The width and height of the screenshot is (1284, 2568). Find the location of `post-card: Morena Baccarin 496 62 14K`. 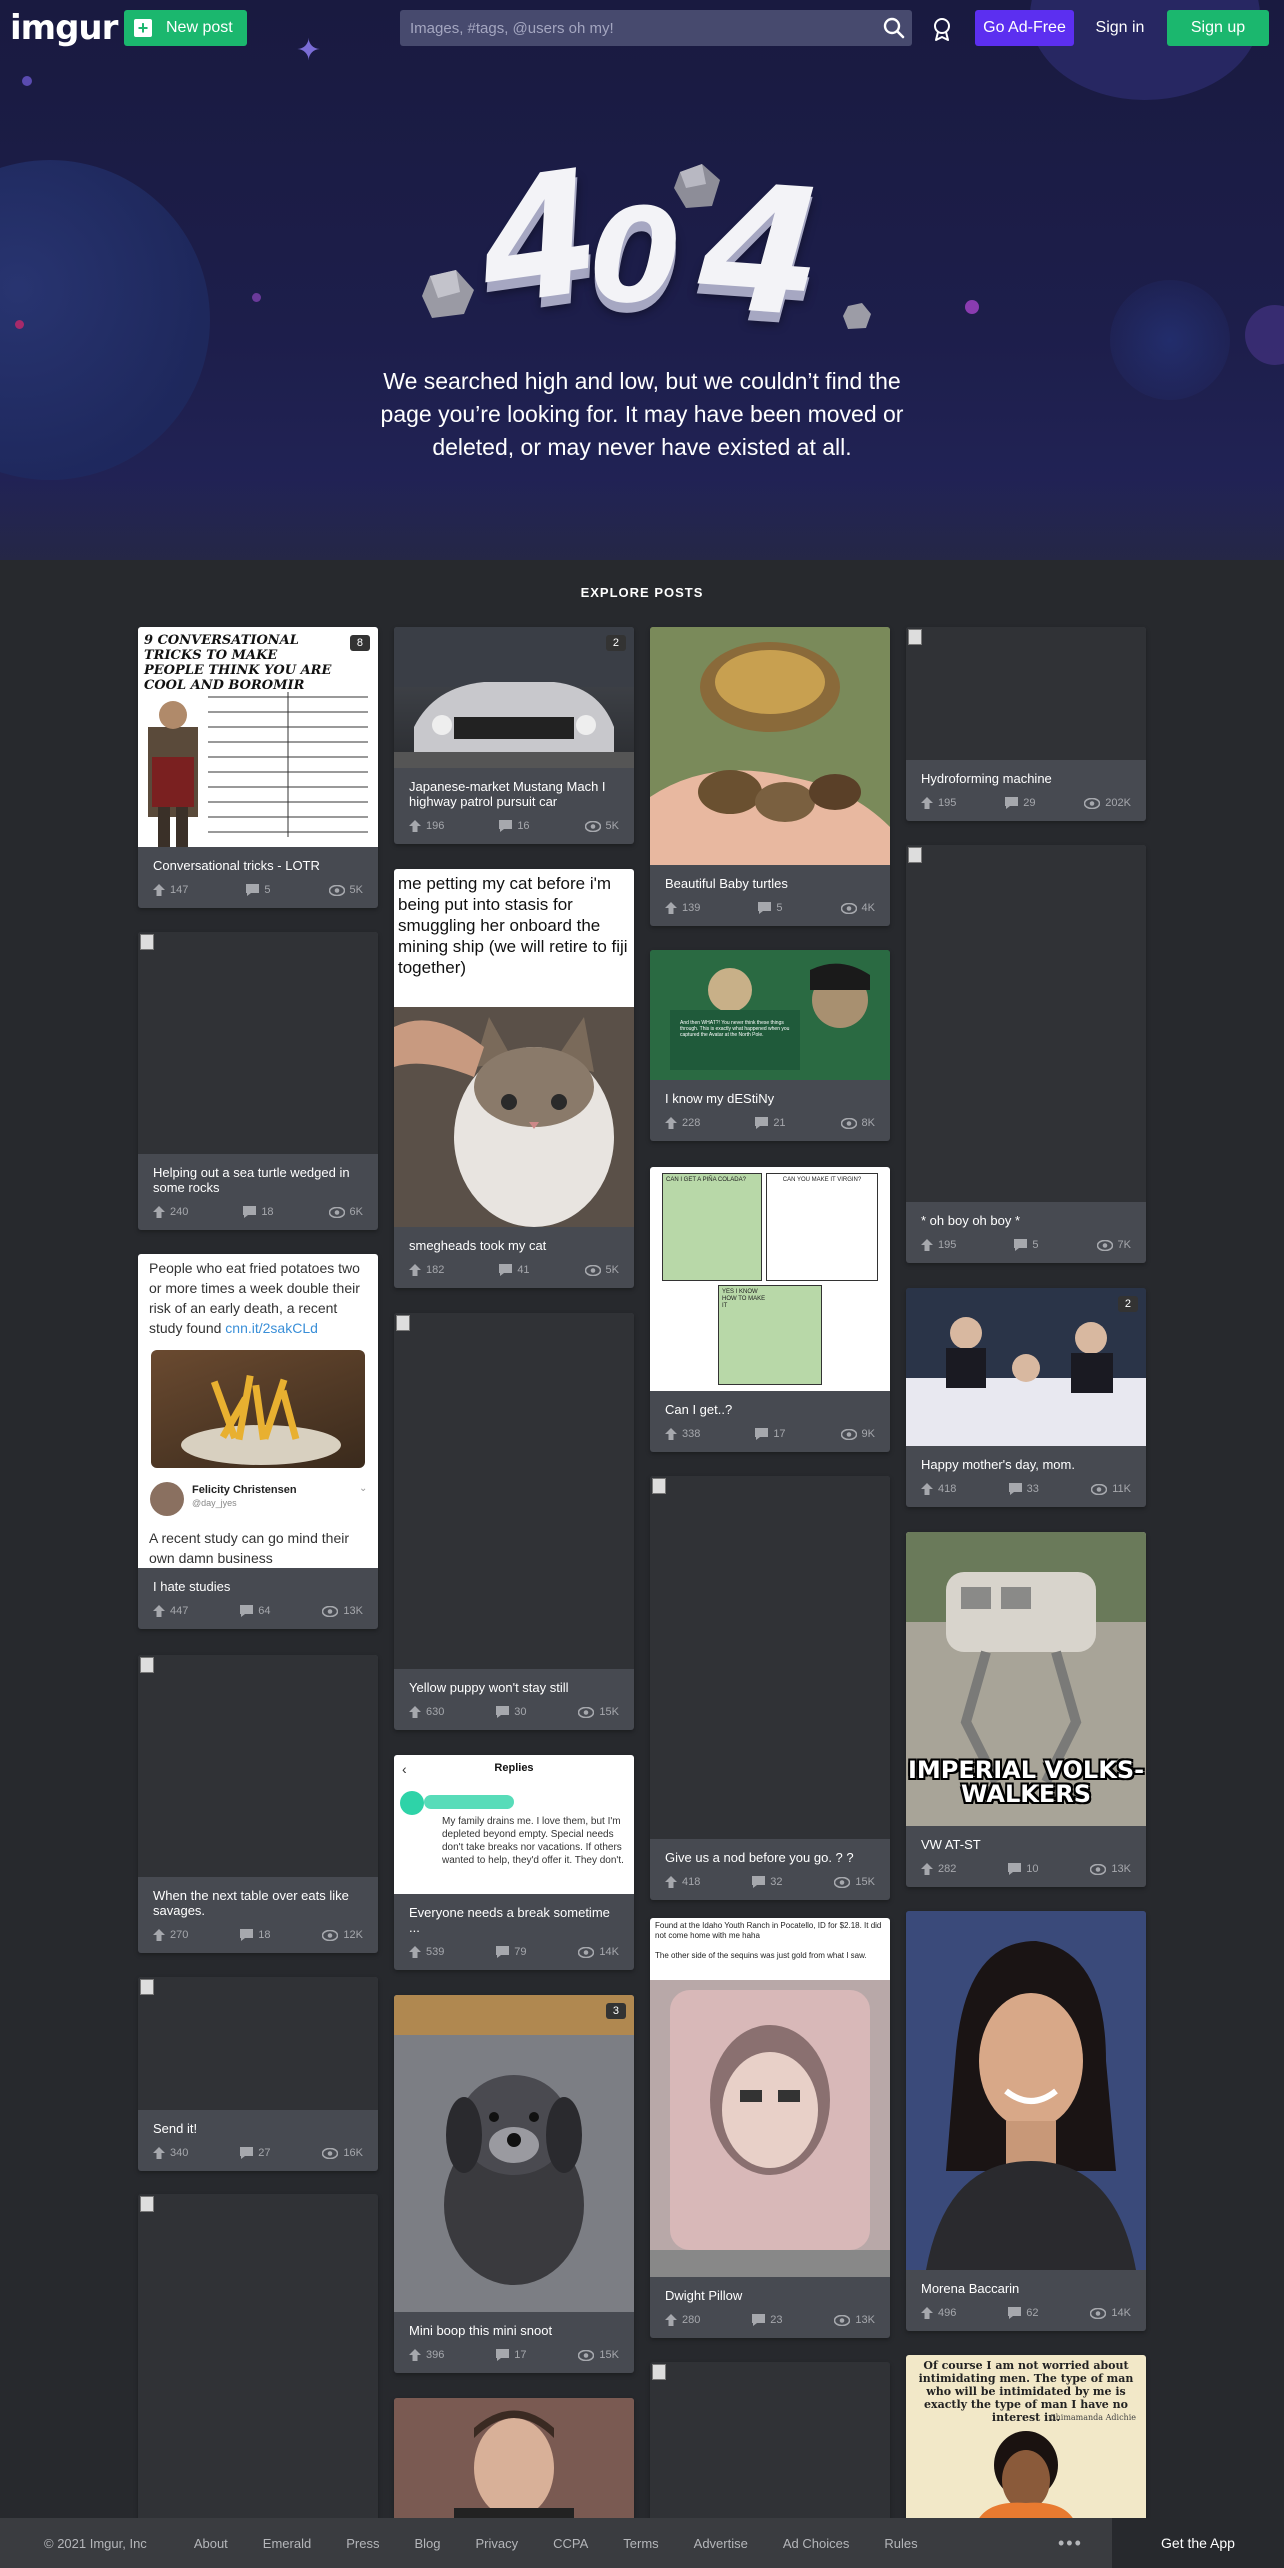

post-card: Morena Baccarin 496 62 14K is located at coordinates (1026, 2121).